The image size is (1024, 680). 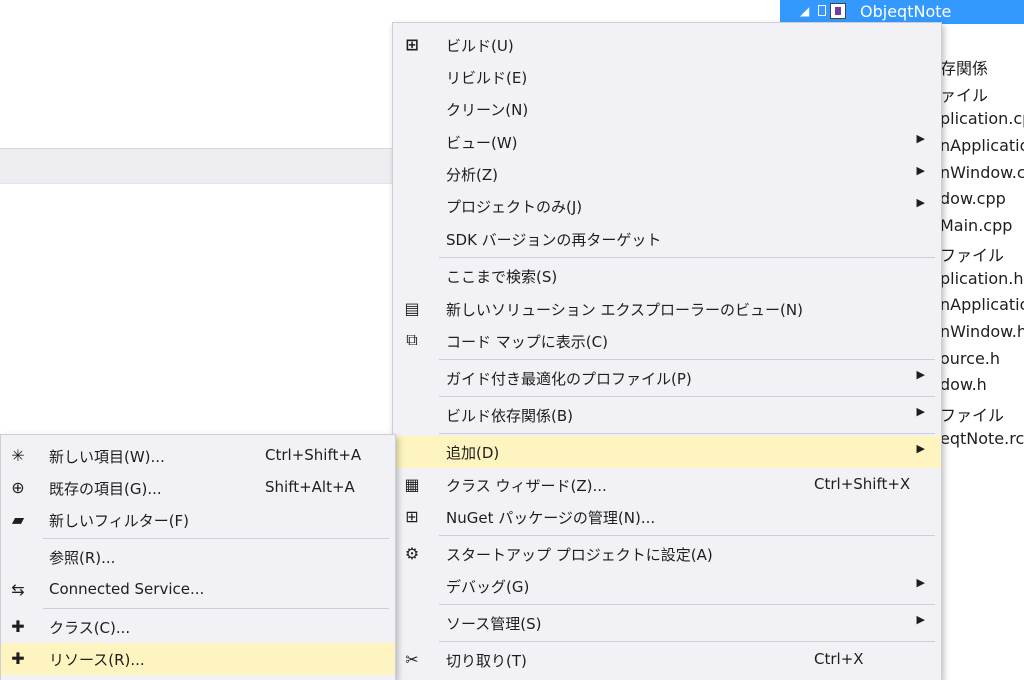 What do you see at coordinates (198, 520) in the screenshot?
I see `menu-item-new-filter: ▰ 新しいフィルター(F)` at bounding box center [198, 520].